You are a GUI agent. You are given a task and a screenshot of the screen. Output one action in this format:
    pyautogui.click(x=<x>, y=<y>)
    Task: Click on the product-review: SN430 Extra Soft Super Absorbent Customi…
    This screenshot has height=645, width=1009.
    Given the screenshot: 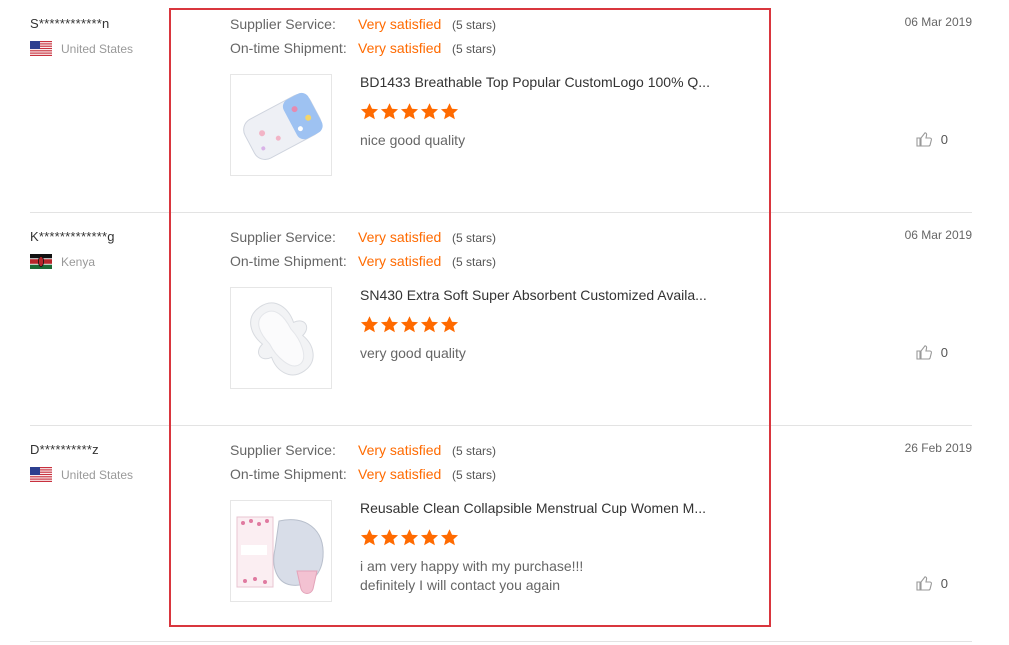 What is the action you would take?
    pyautogui.click(x=468, y=338)
    